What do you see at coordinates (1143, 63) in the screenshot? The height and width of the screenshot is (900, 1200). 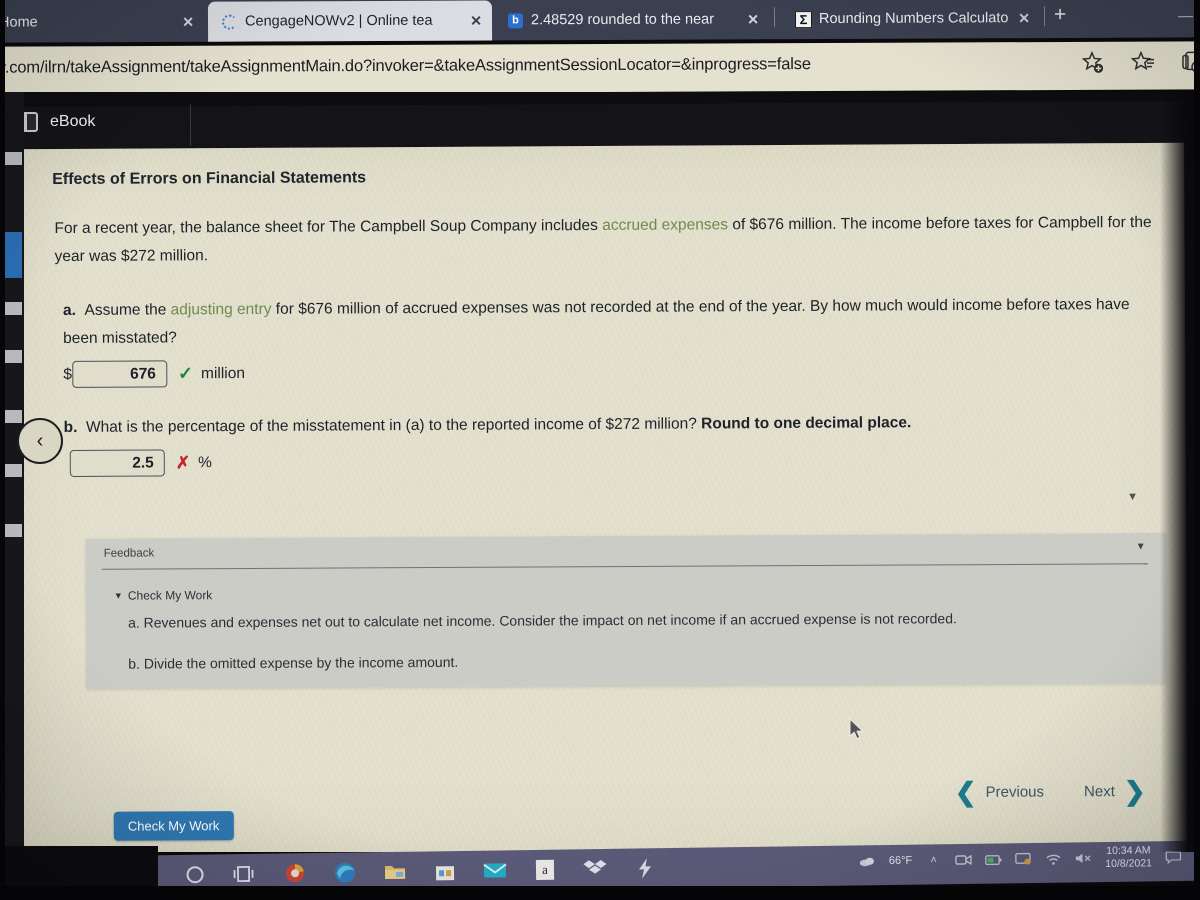 I see `favorites-list-icon` at bounding box center [1143, 63].